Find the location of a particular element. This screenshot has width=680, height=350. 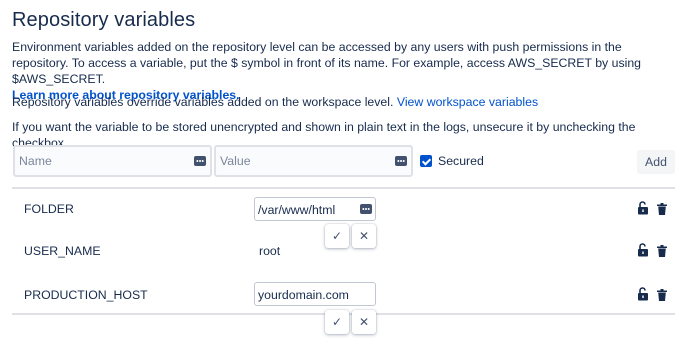

view-workspace-variables-link: View workspace variables is located at coordinates (467, 102).